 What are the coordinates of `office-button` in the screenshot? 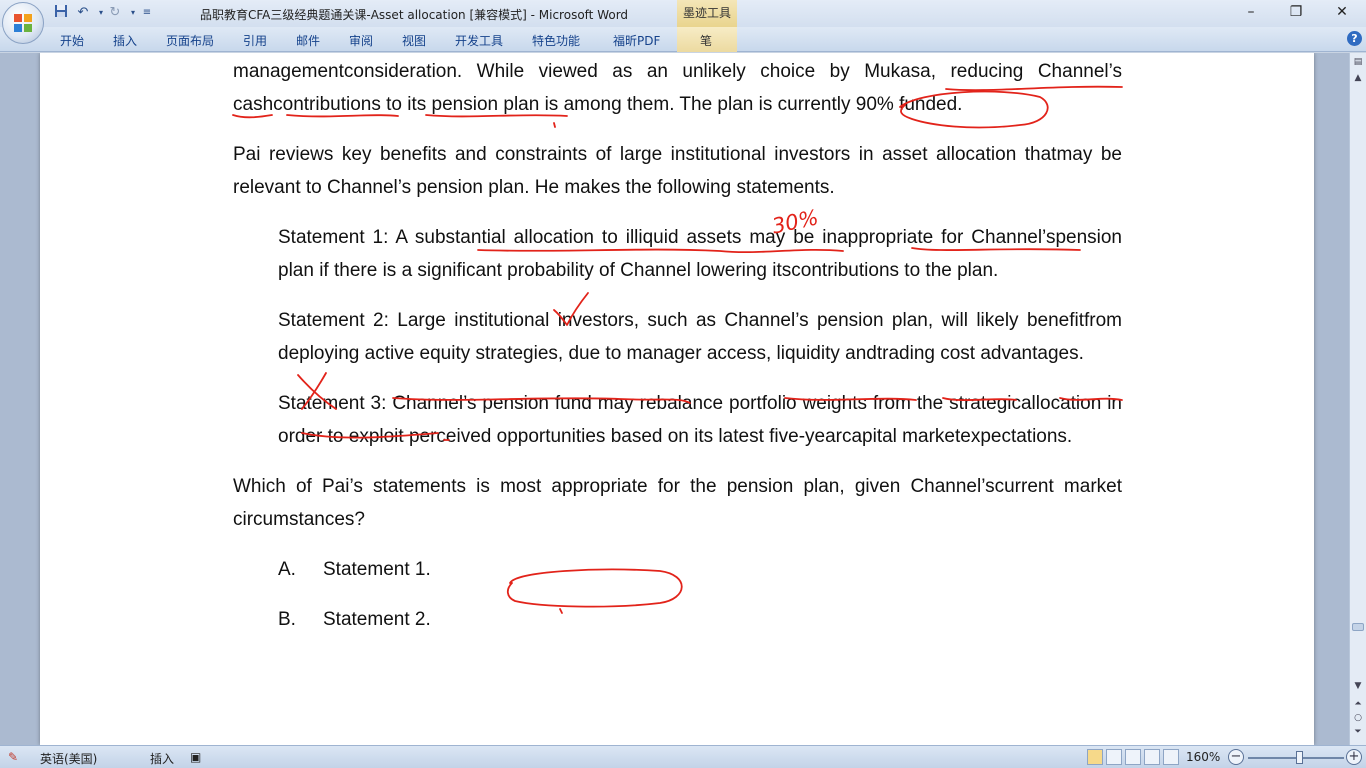 It's located at (23, 23).